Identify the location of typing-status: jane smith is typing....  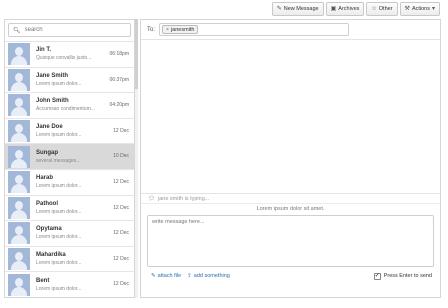
(183, 198).